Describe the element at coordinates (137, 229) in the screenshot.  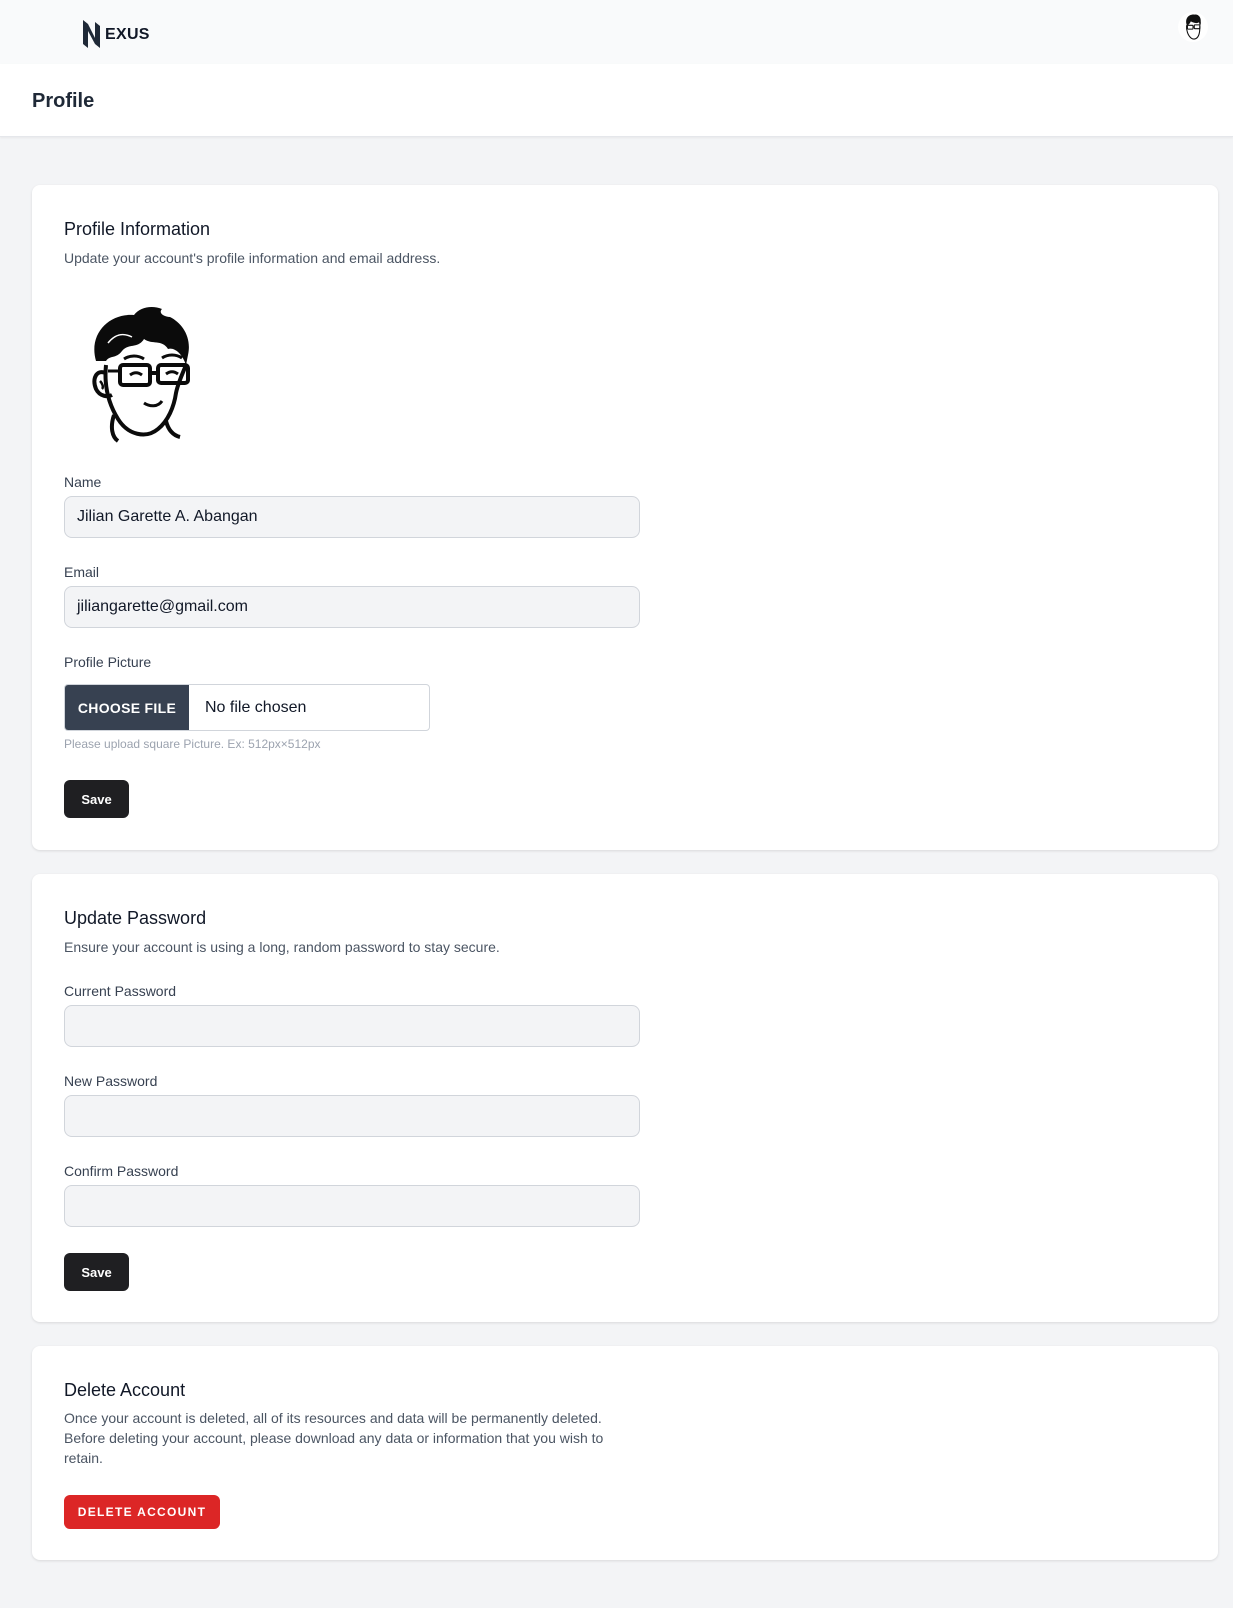
I see `profile-information-title: Profile Information` at that location.